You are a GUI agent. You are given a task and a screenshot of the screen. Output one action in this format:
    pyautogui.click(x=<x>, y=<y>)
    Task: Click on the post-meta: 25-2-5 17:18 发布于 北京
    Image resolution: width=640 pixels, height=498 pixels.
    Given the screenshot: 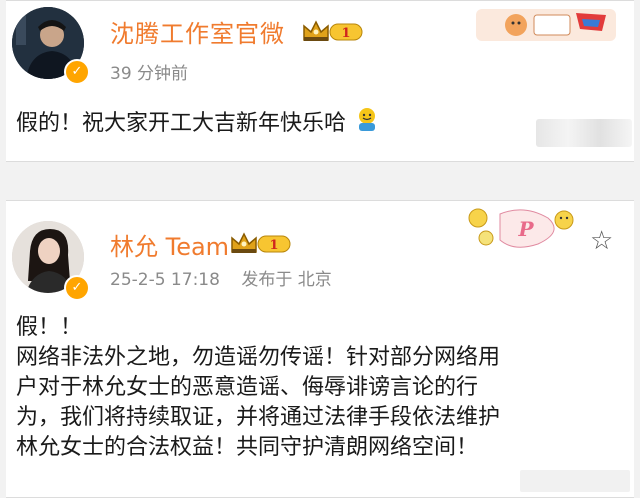 What is the action you would take?
    pyautogui.click(x=229, y=277)
    